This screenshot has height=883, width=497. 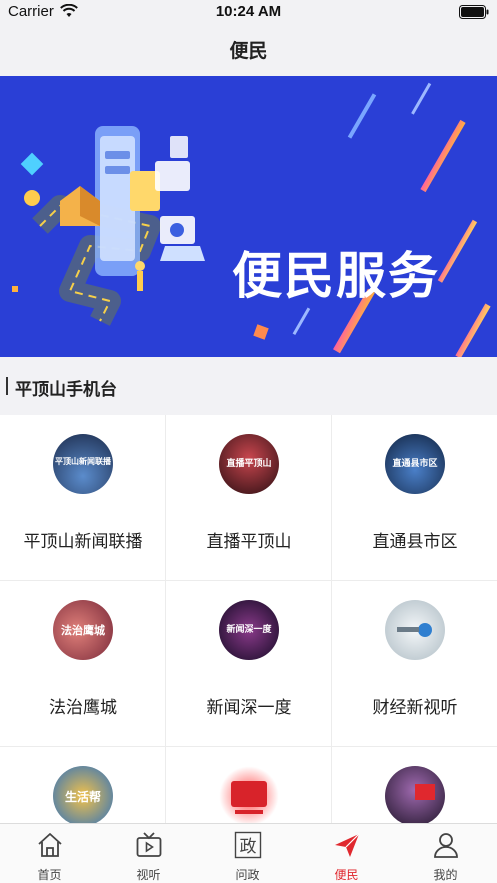 I want to click on user-icon, so click(x=446, y=847).